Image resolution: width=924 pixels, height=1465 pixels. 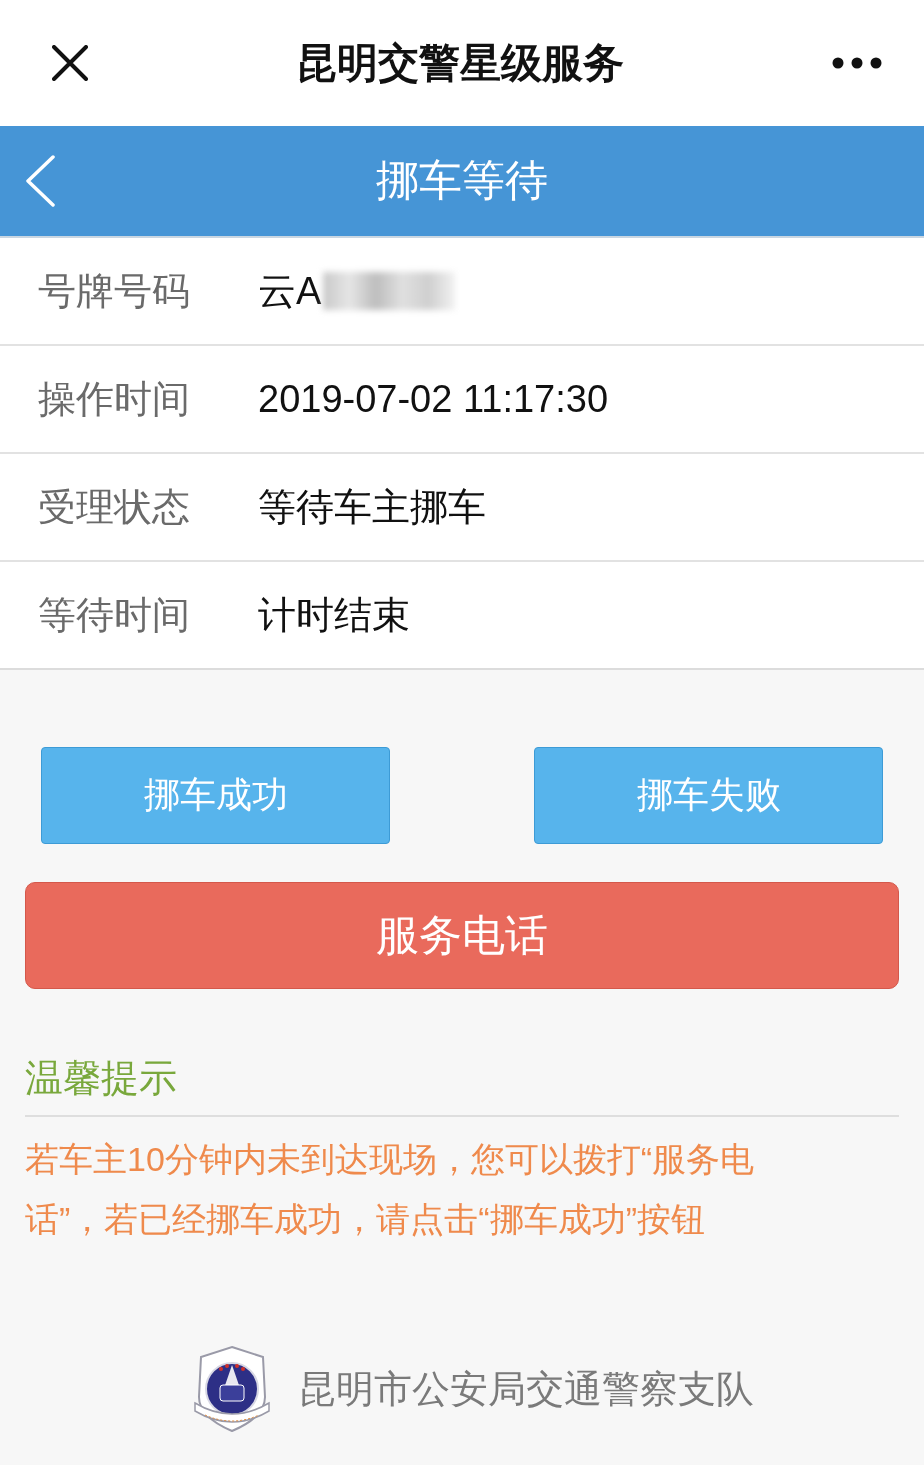 I want to click on page-title: 昆明交警星级服务, so click(x=460, y=63).